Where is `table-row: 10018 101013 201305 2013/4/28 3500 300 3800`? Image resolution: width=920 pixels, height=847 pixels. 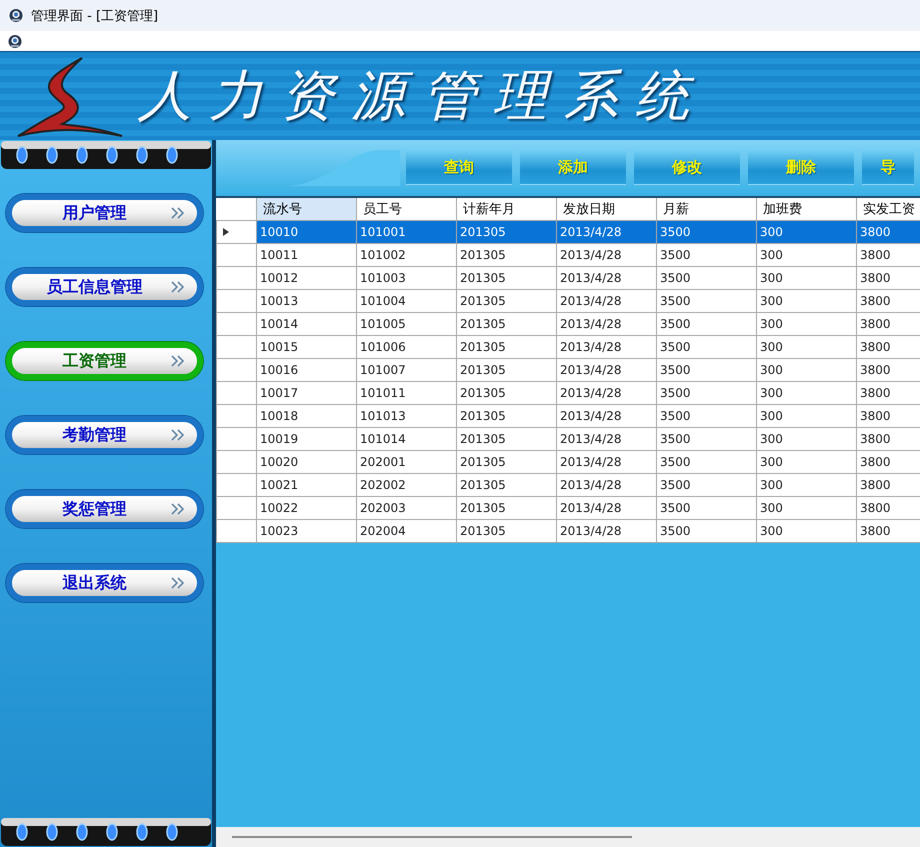 table-row: 10018 101013 201305 2013/4/28 3500 300 3800 is located at coordinates (568, 416).